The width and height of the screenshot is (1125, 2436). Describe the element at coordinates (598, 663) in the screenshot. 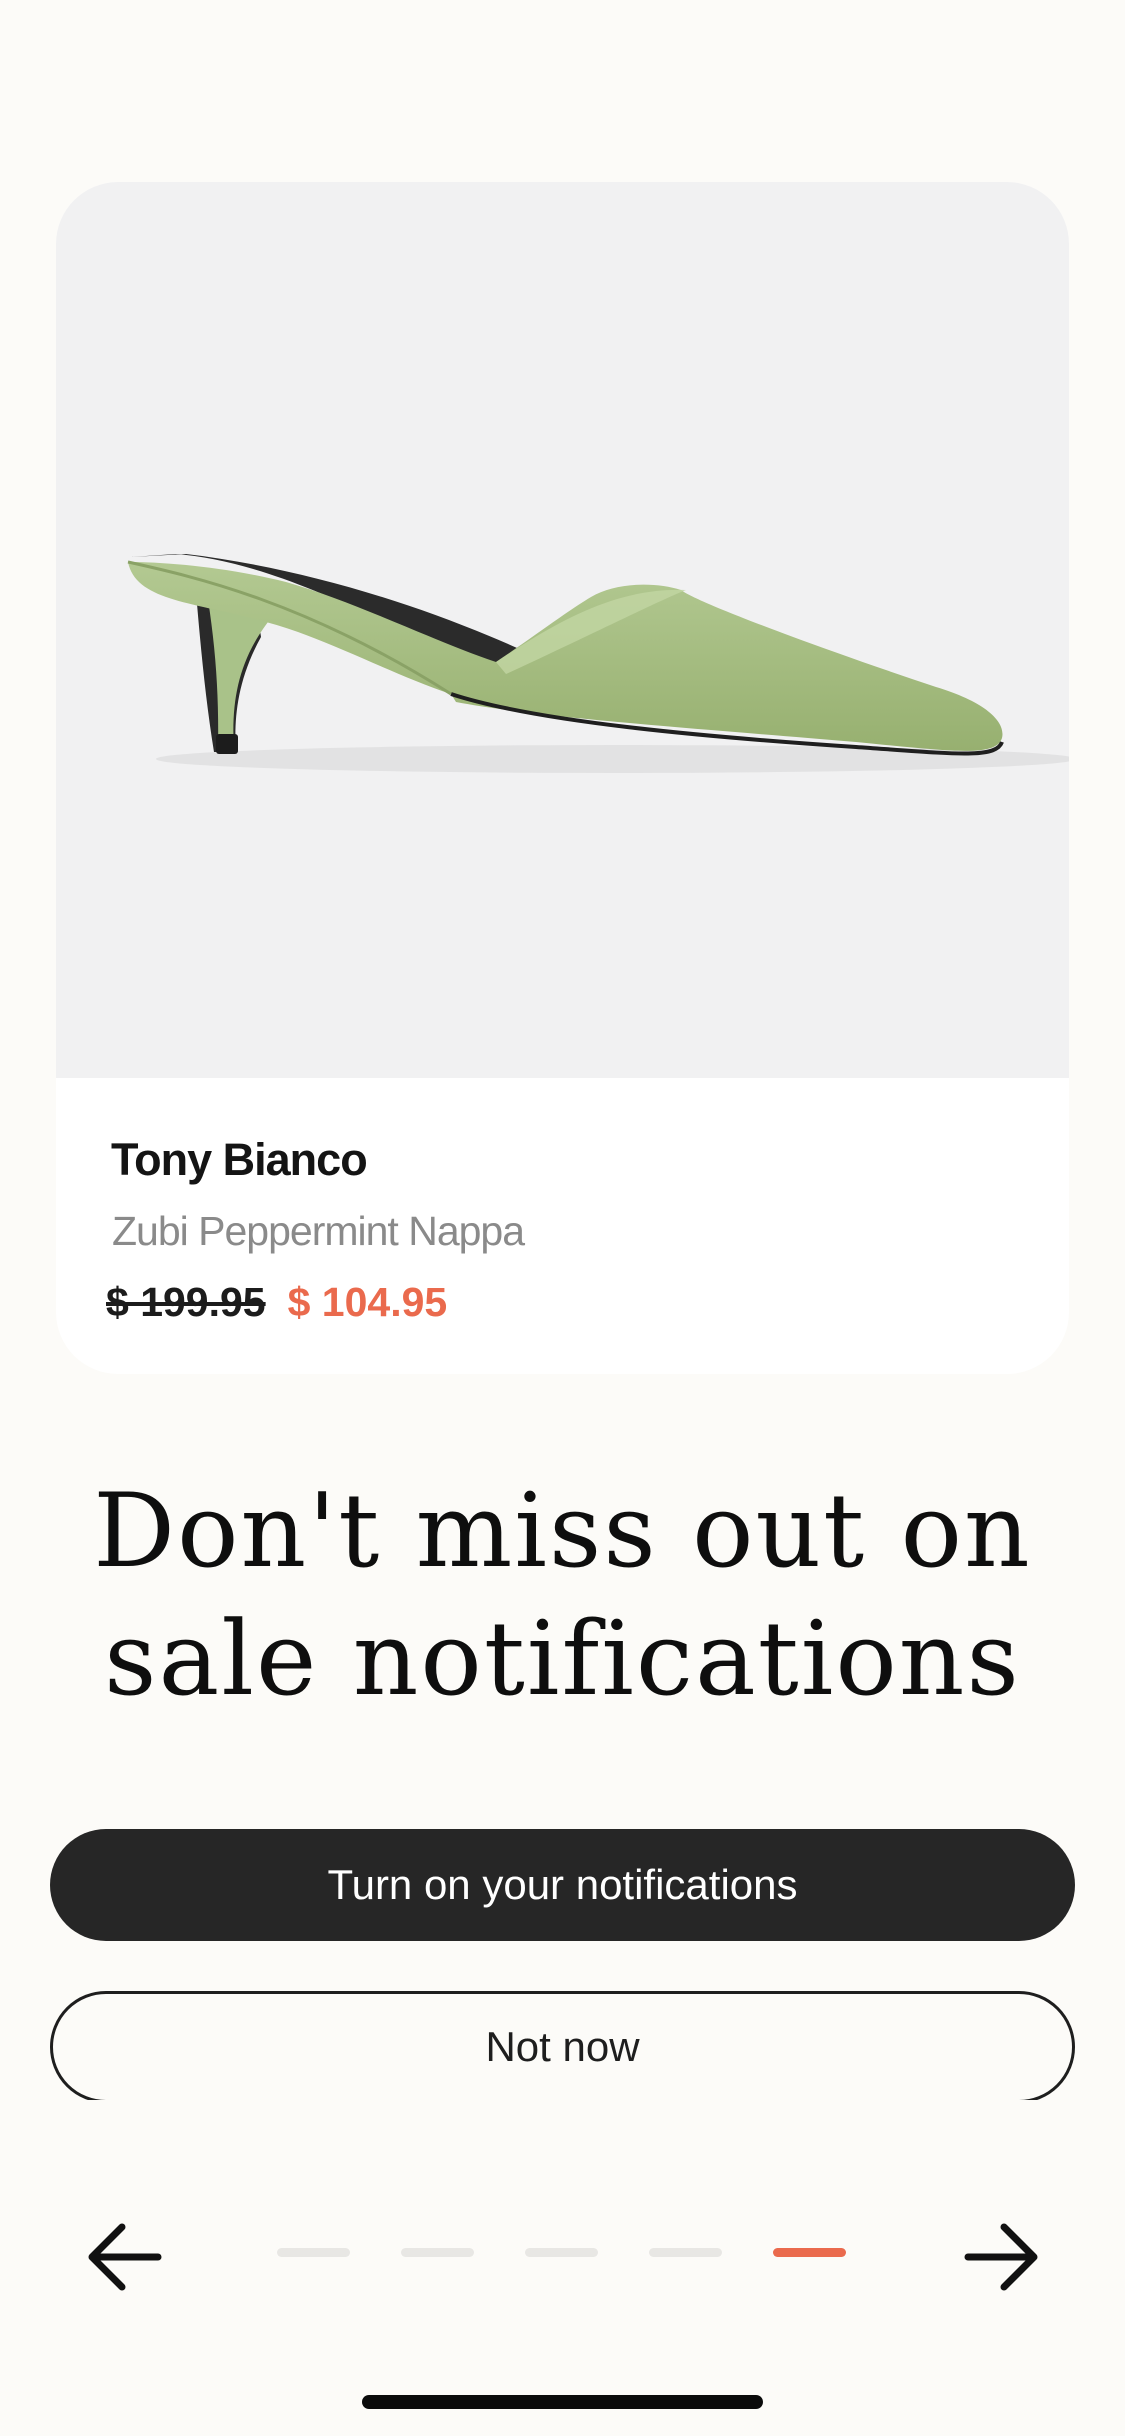

I see `shoe-icon` at that location.